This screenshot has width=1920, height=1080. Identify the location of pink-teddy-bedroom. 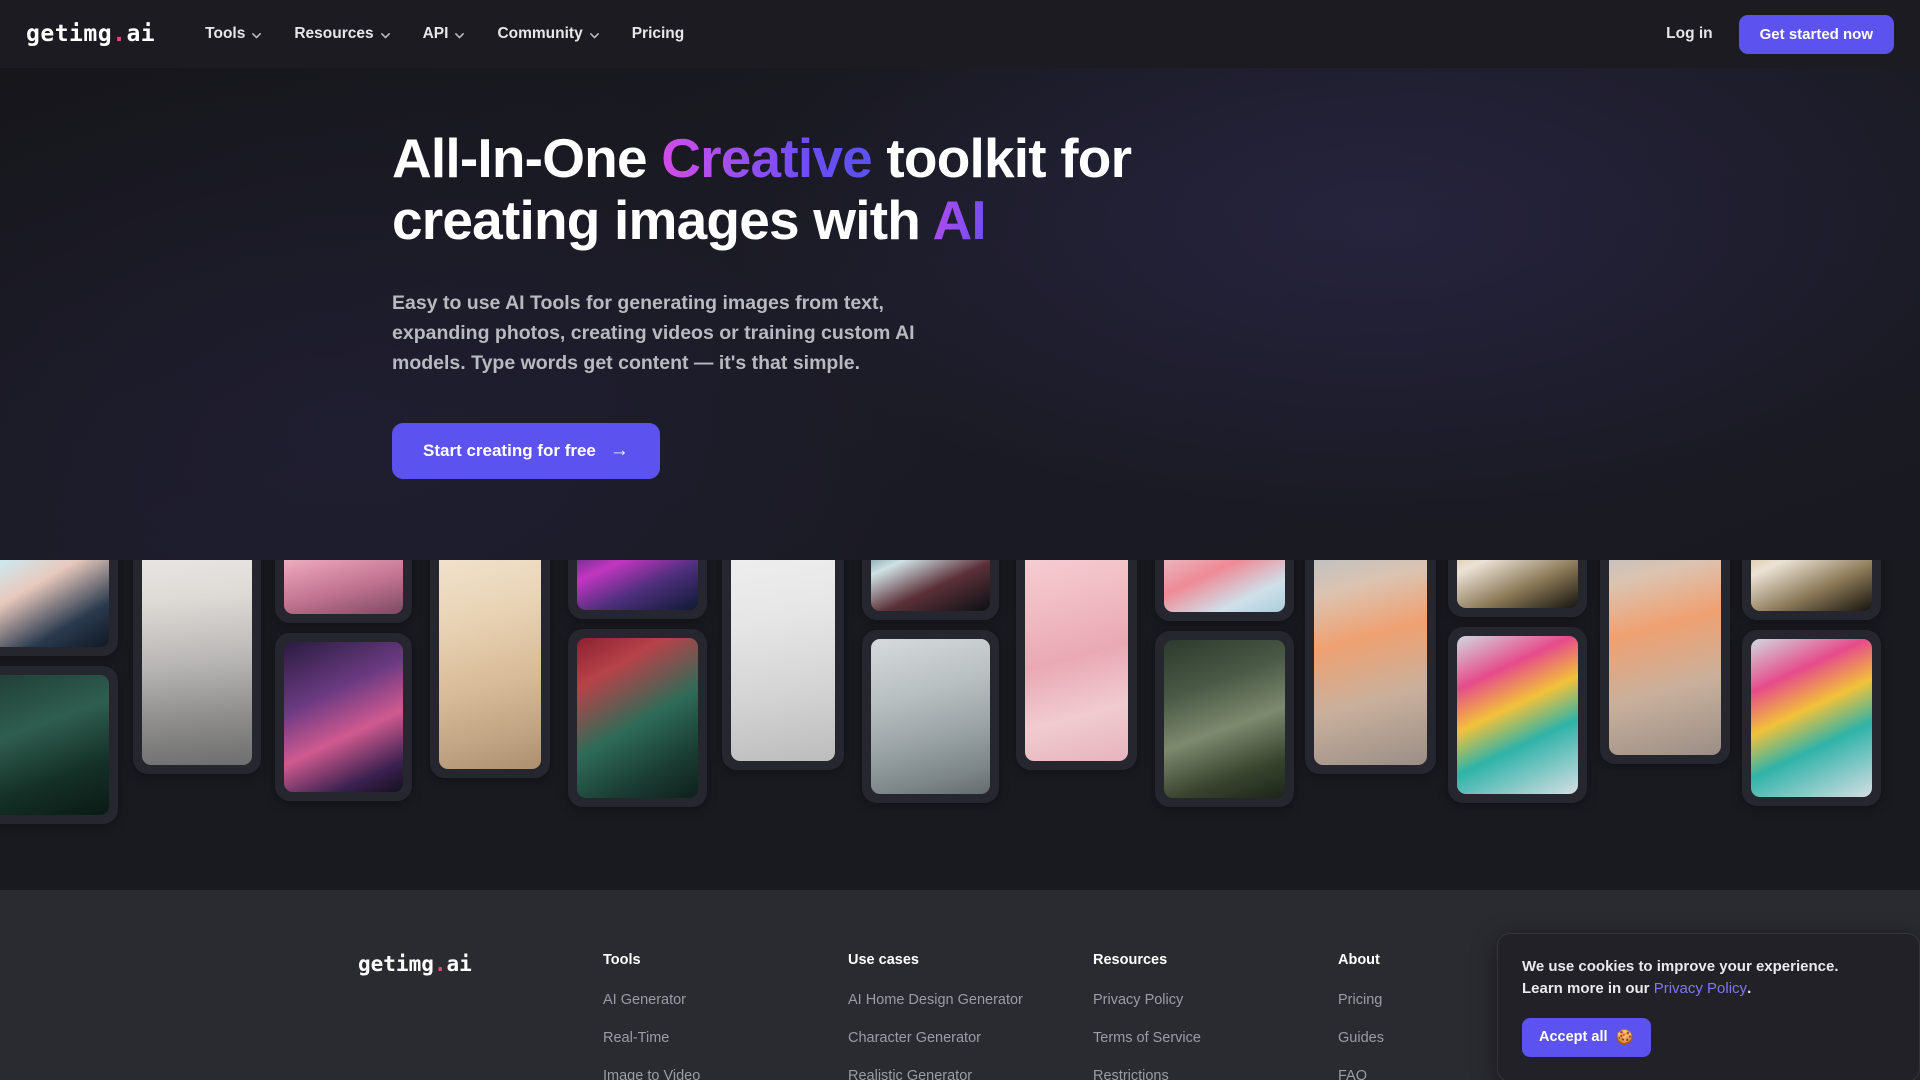
(1076, 660).